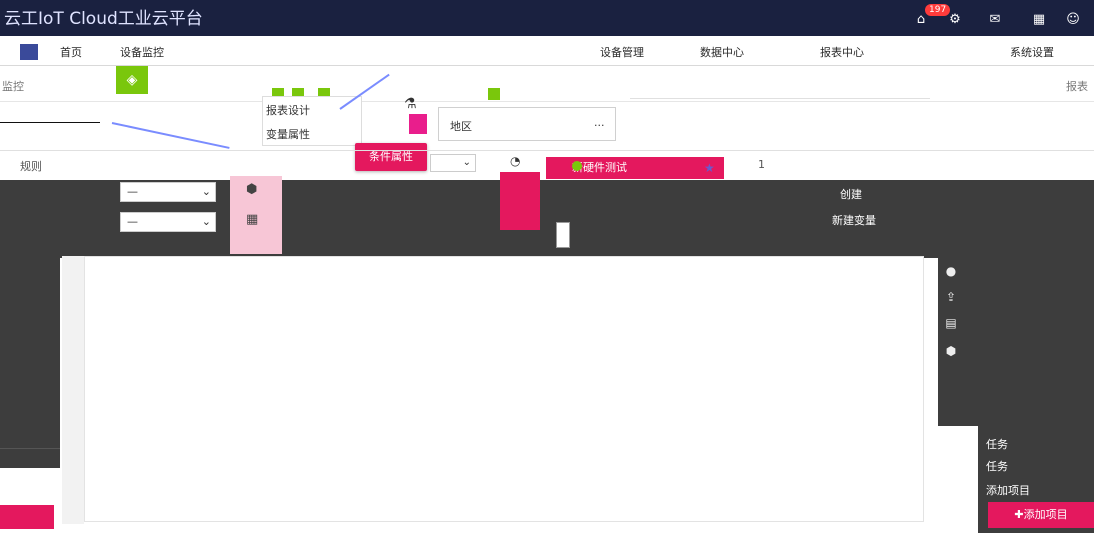 The image size is (1094, 533). Describe the element at coordinates (761, 164) in the screenshot. I see `page-number: 1` at that location.